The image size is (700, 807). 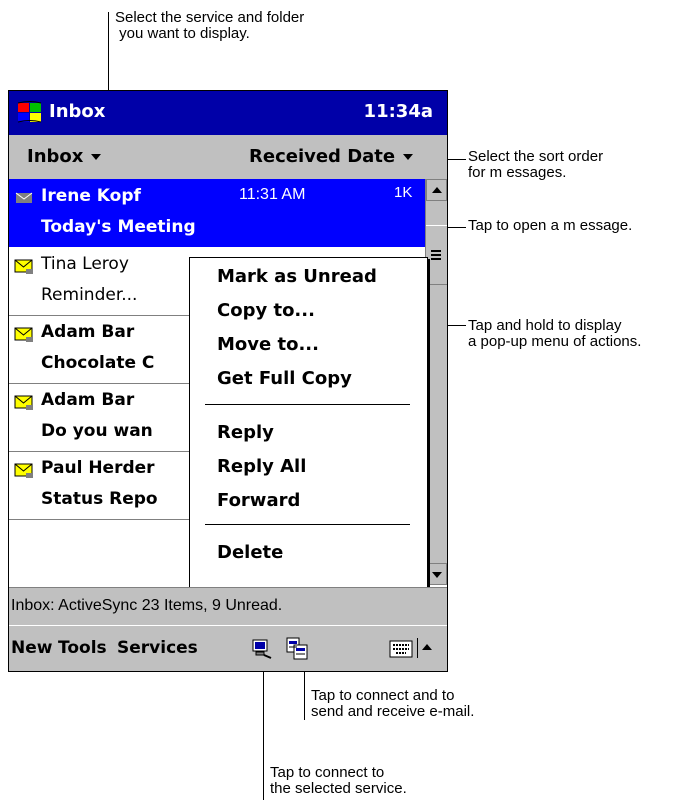 What do you see at coordinates (272, 194) in the screenshot?
I see `message-time: 11:31 AM` at bounding box center [272, 194].